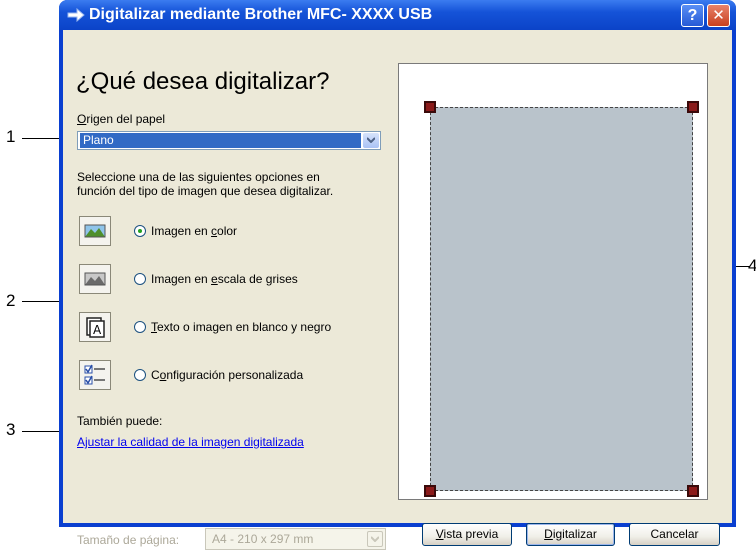 The image size is (756, 550). What do you see at coordinates (155, 375) in the screenshot?
I see `custom-settings-label-pre: C` at bounding box center [155, 375].